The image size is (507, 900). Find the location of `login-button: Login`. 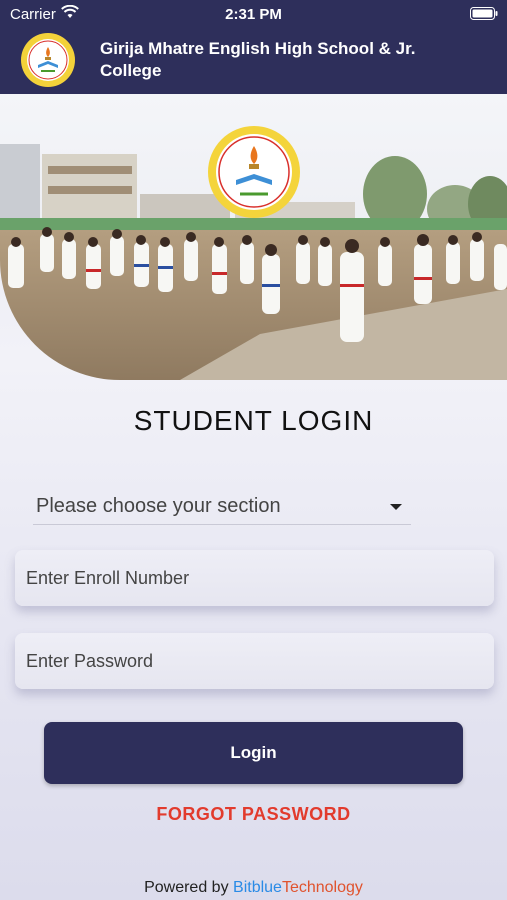

login-button: Login is located at coordinates (253, 753).